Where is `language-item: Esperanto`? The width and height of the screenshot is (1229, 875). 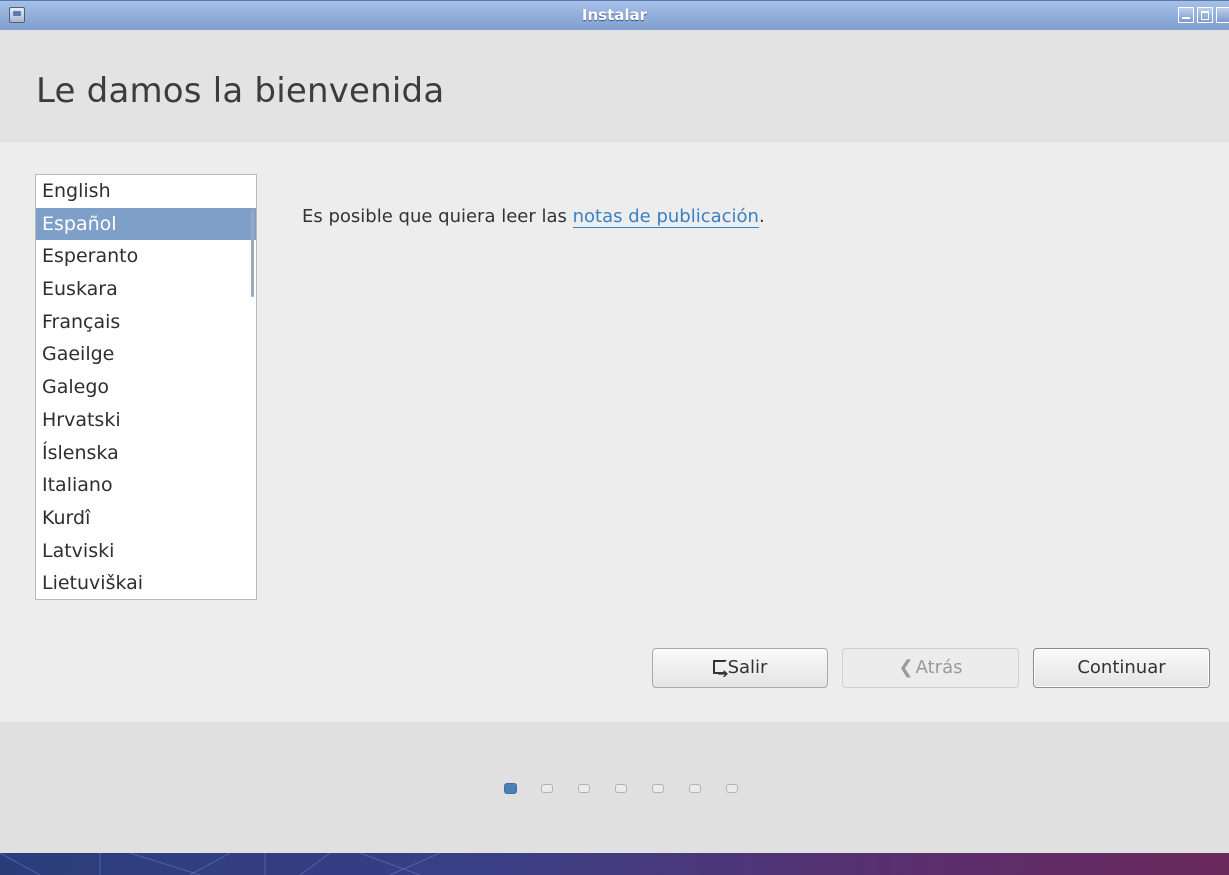 language-item: Esperanto is located at coordinates (146, 256).